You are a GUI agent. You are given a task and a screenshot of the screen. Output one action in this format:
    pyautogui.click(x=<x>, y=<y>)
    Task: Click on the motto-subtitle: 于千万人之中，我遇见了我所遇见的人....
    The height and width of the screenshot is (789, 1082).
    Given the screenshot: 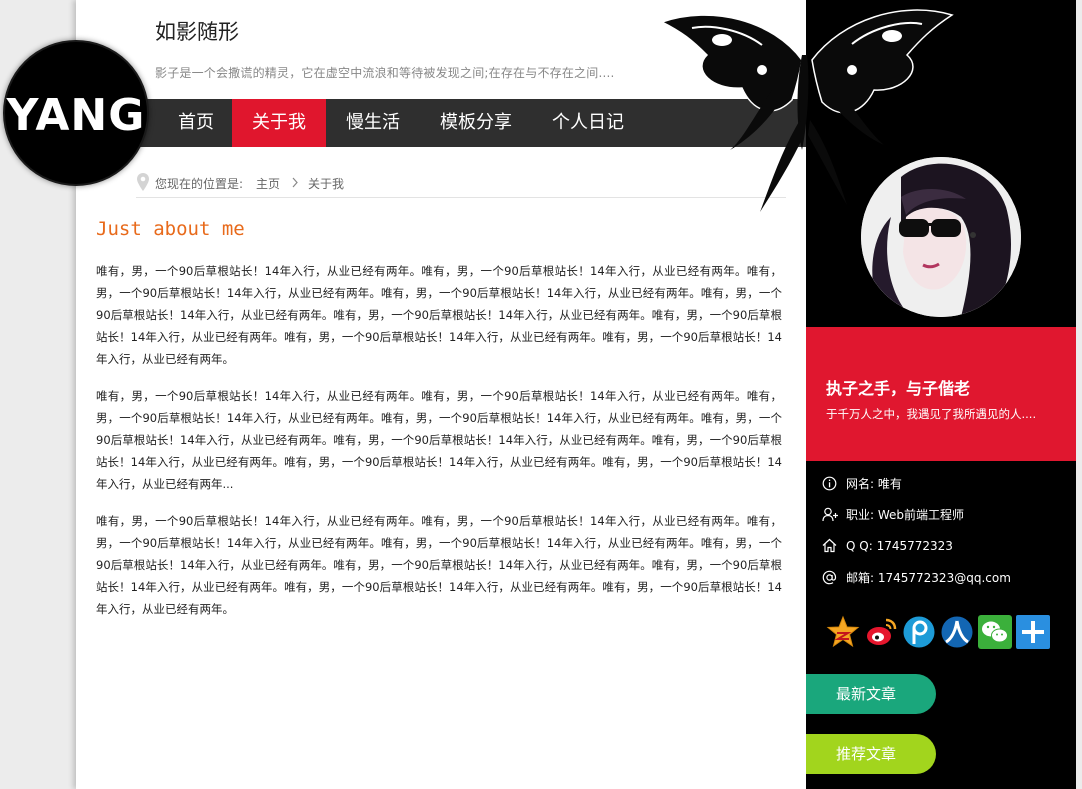 What is the action you would take?
    pyautogui.click(x=931, y=414)
    